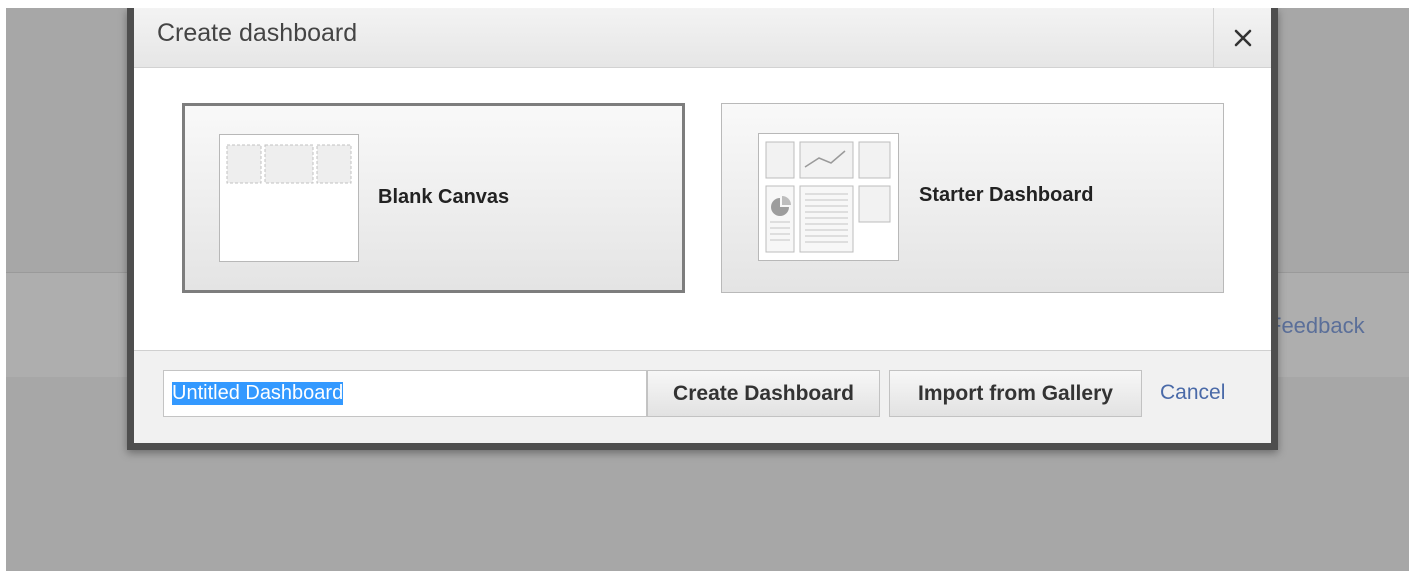  Describe the element at coordinates (444, 197) in the screenshot. I see `option-label: Blank Canvas` at that location.